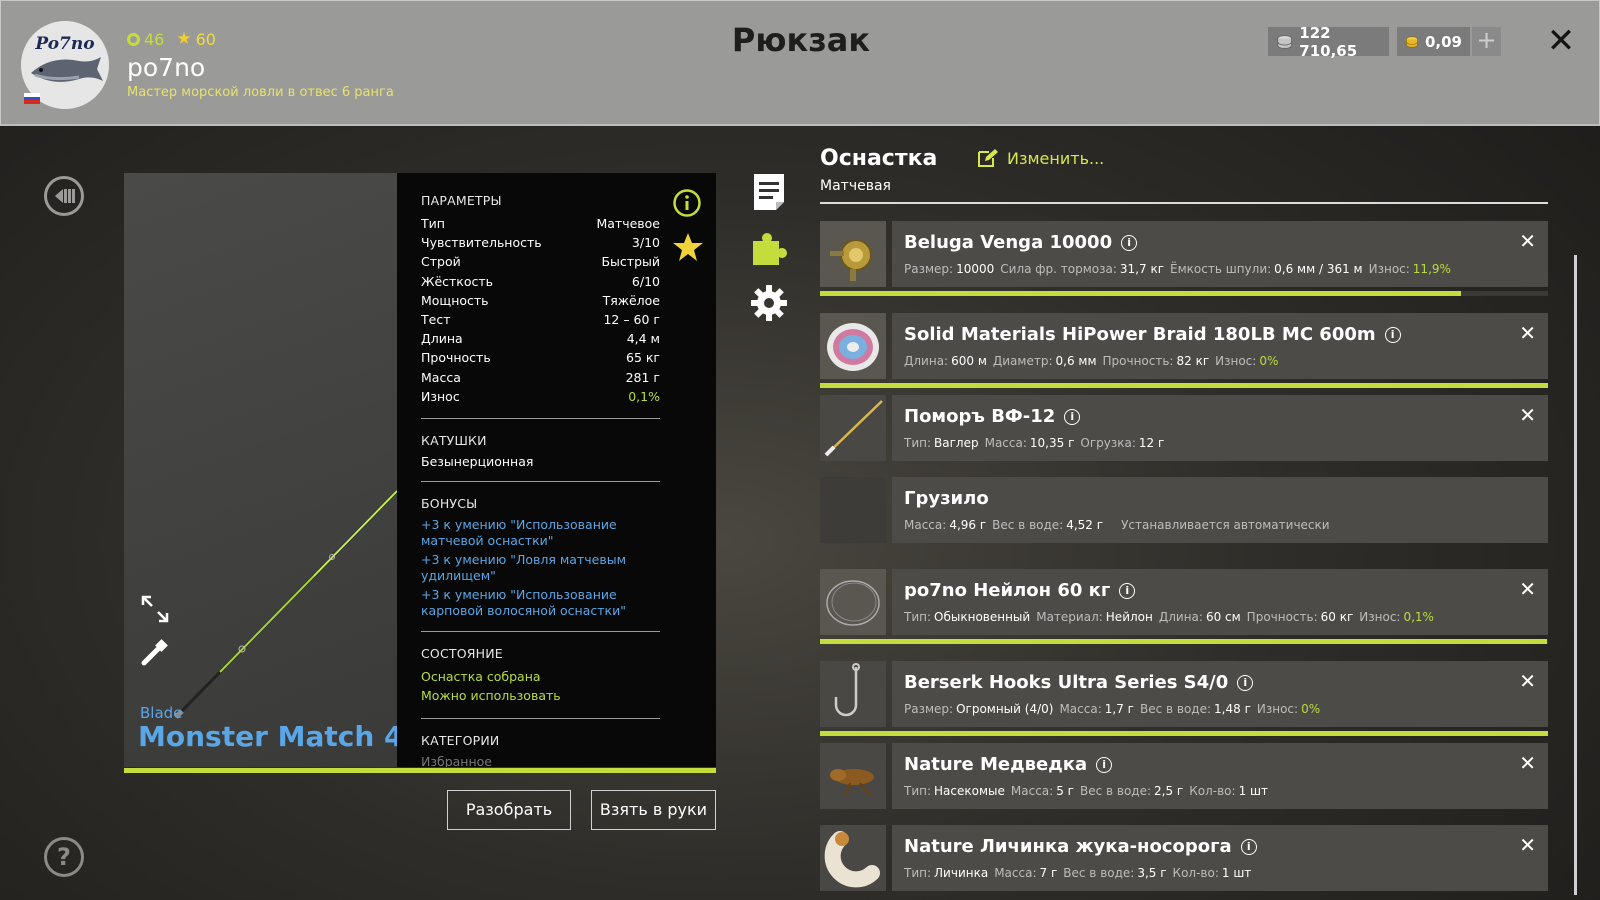  Describe the element at coordinates (929, 269) in the screenshot. I see `property-label: Размер:` at that location.